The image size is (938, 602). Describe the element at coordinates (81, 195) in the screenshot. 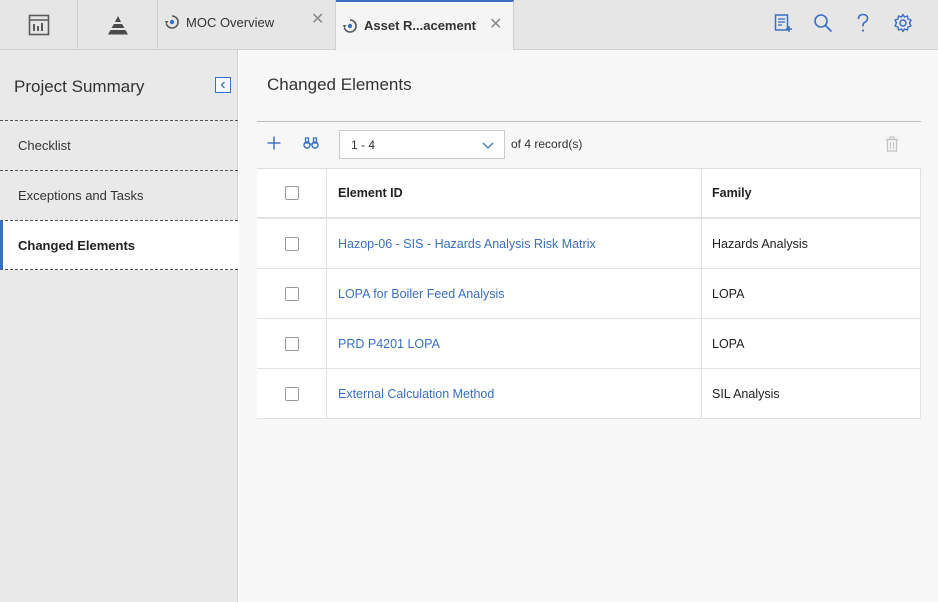

I see `sidebar-item-label: Exceptions and Tasks` at that location.